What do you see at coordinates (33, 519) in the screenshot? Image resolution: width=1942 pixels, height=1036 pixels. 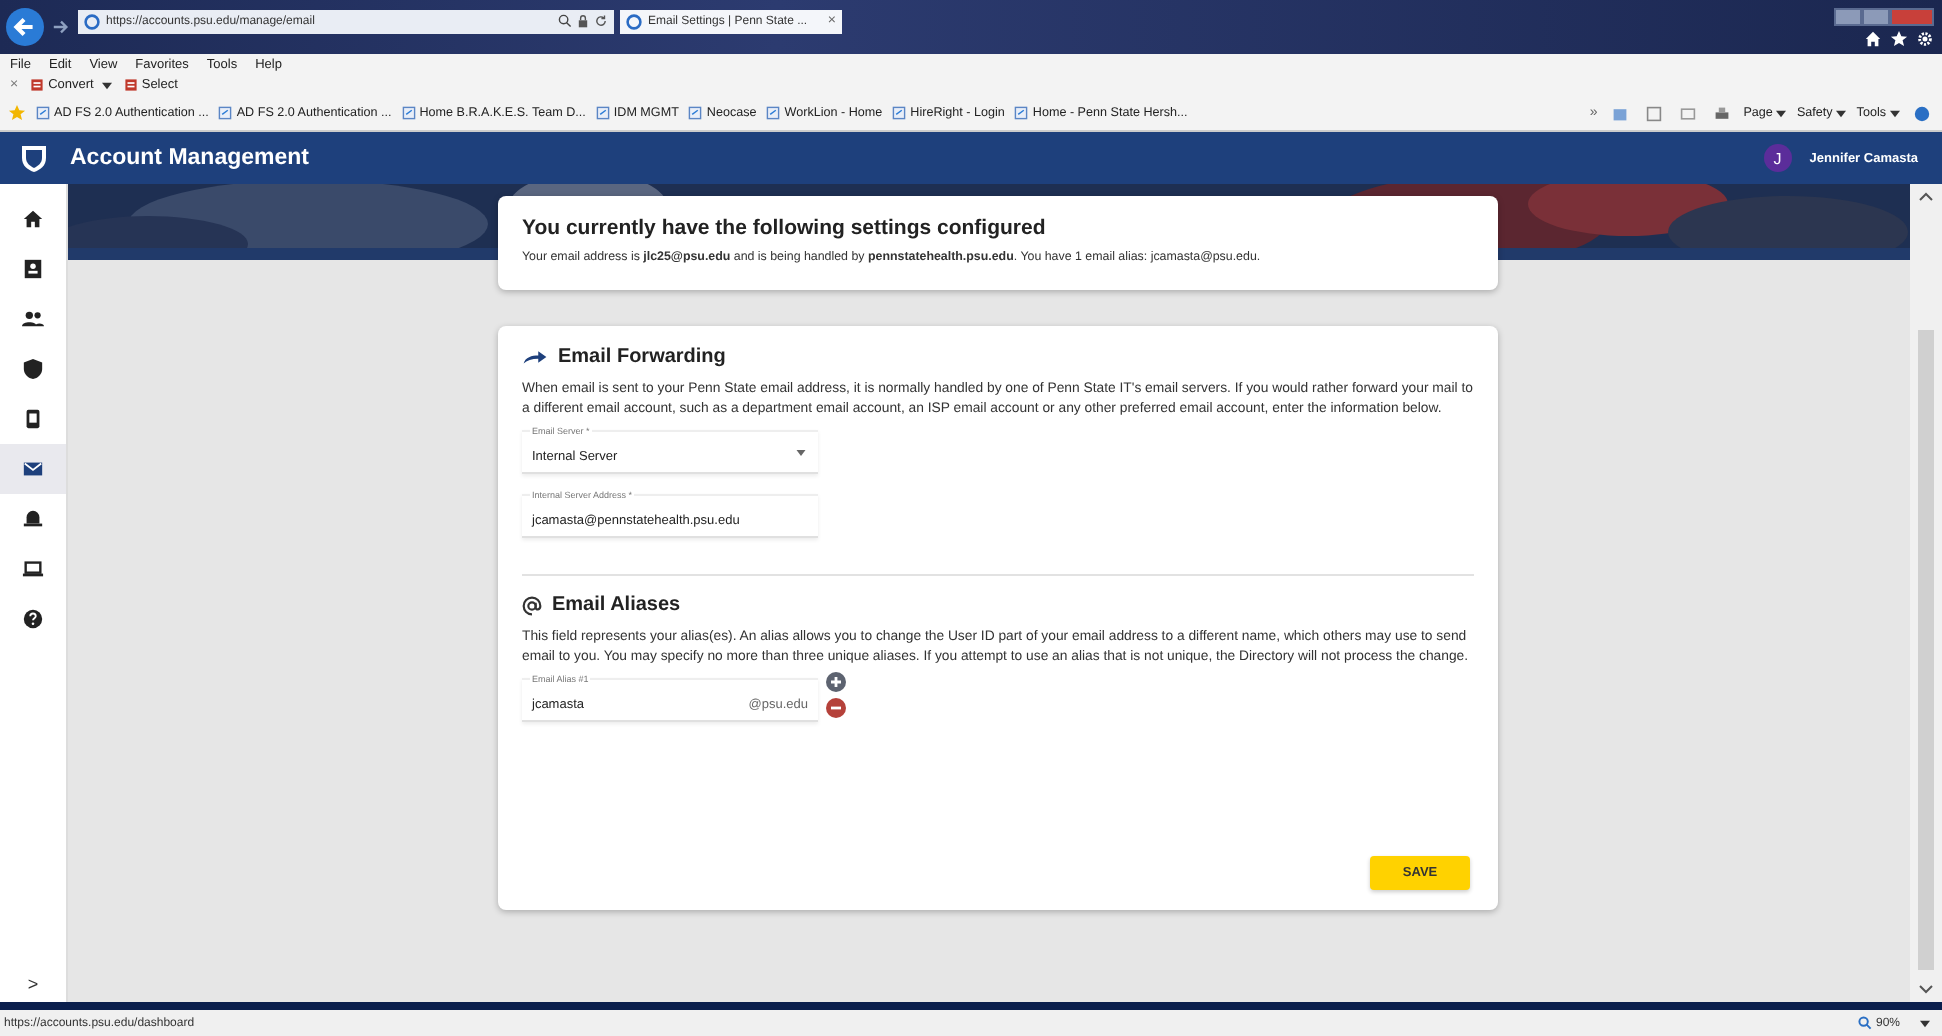 I see `bell-icon` at bounding box center [33, 519].